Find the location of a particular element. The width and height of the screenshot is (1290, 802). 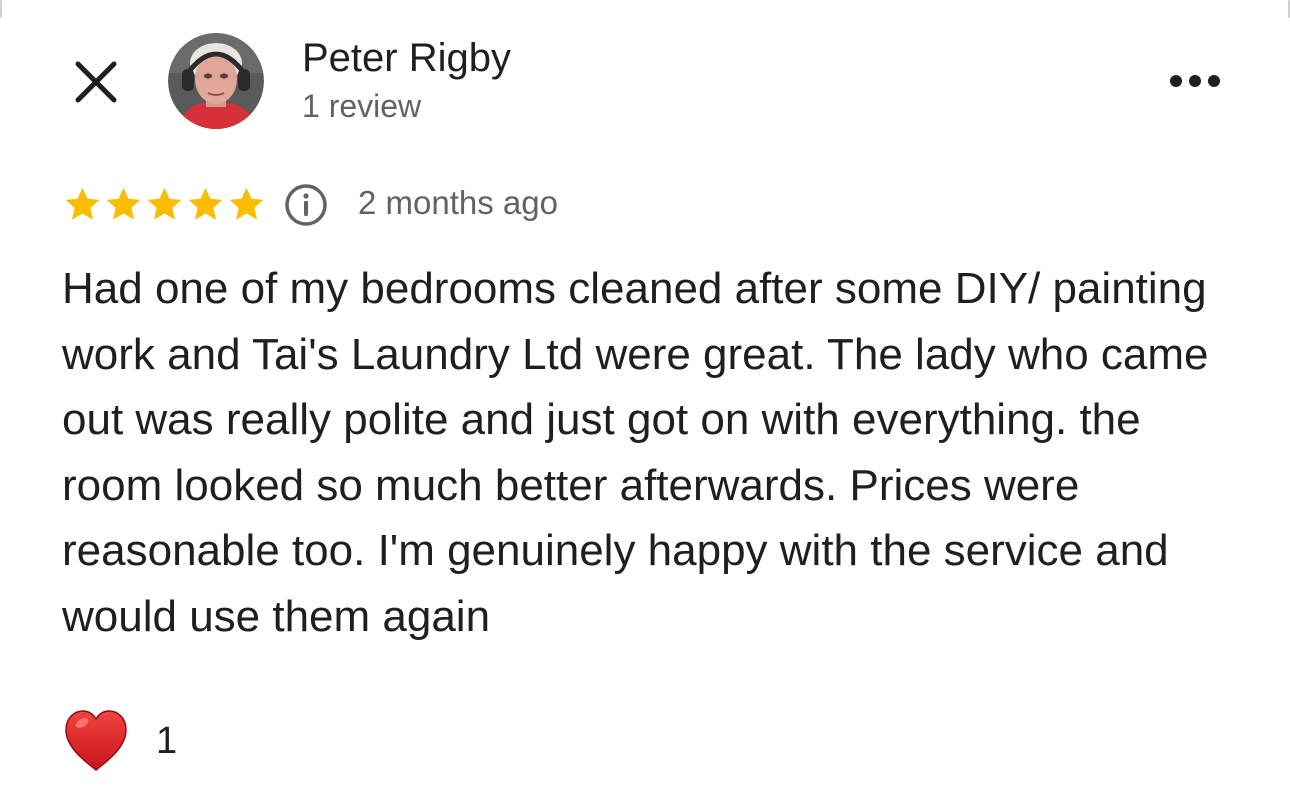

more-options-button is located at coordinates (1195, 81).